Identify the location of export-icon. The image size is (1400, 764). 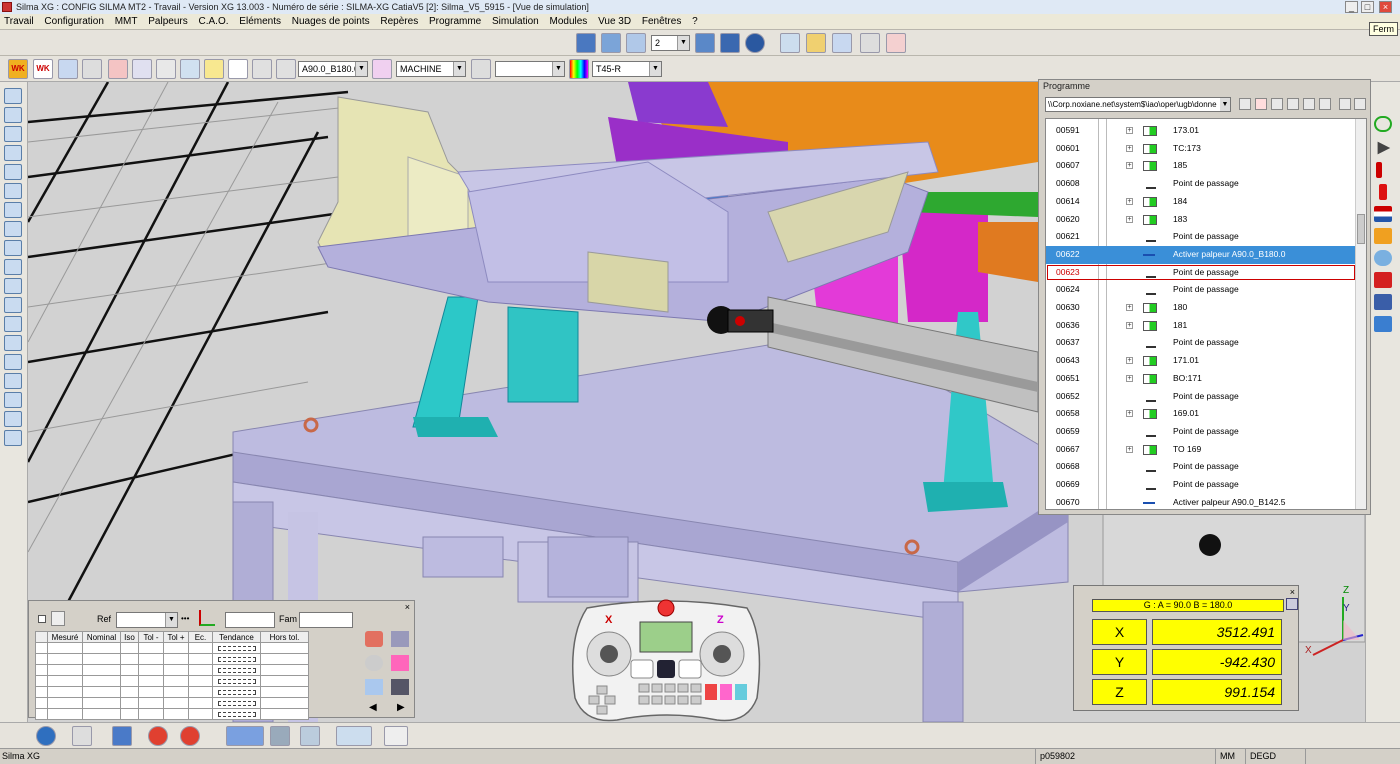
(1383, 324).